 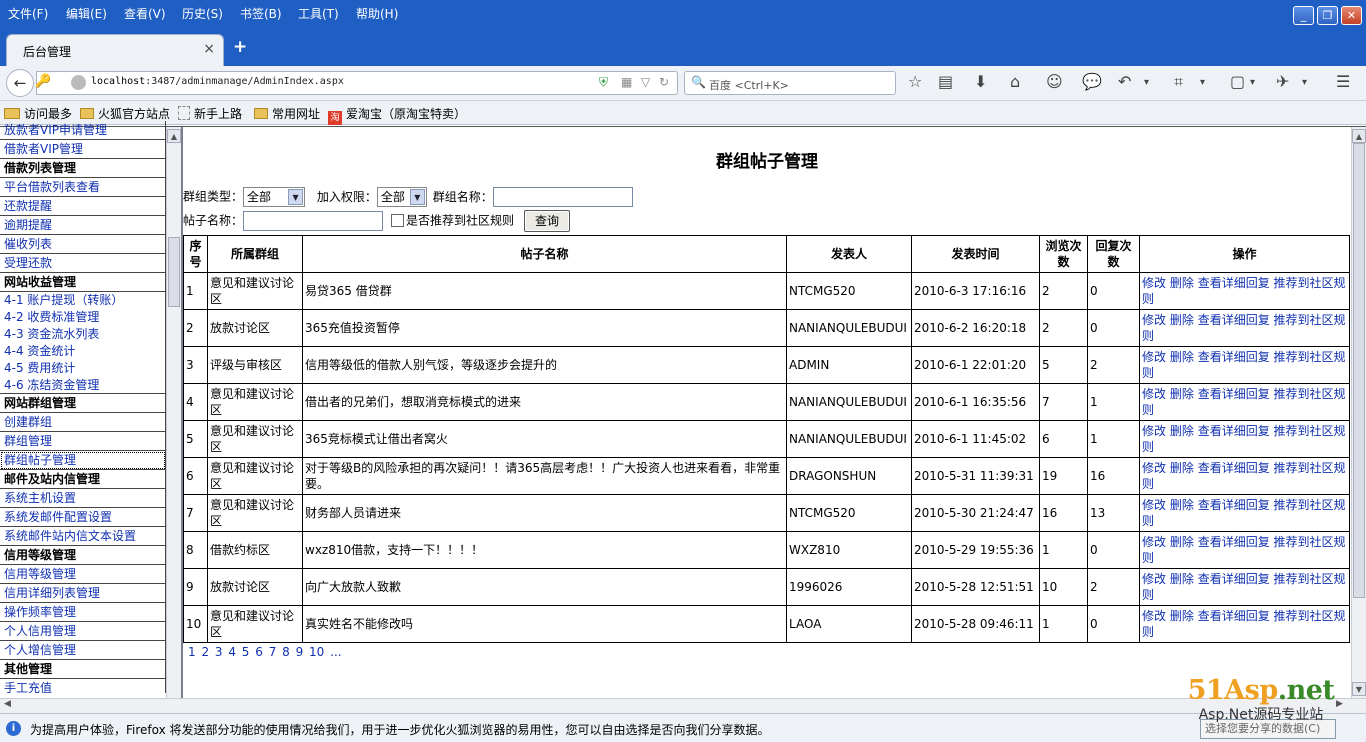 What do you see at coordinates (83, 460) in the screenshot?
I see `sidebar-item: 群组帖子管理` at bounding box center [83, 460].